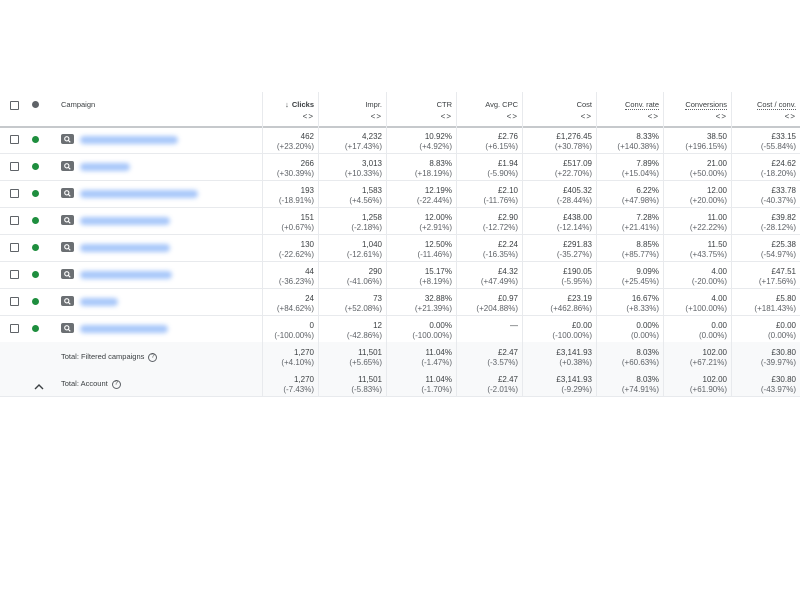 The width and height of the screenshot is (800, 600). Describe the element at coordinates (706, 308) in the screenshot. I see `cell-change: (+100.00%)` at that location.